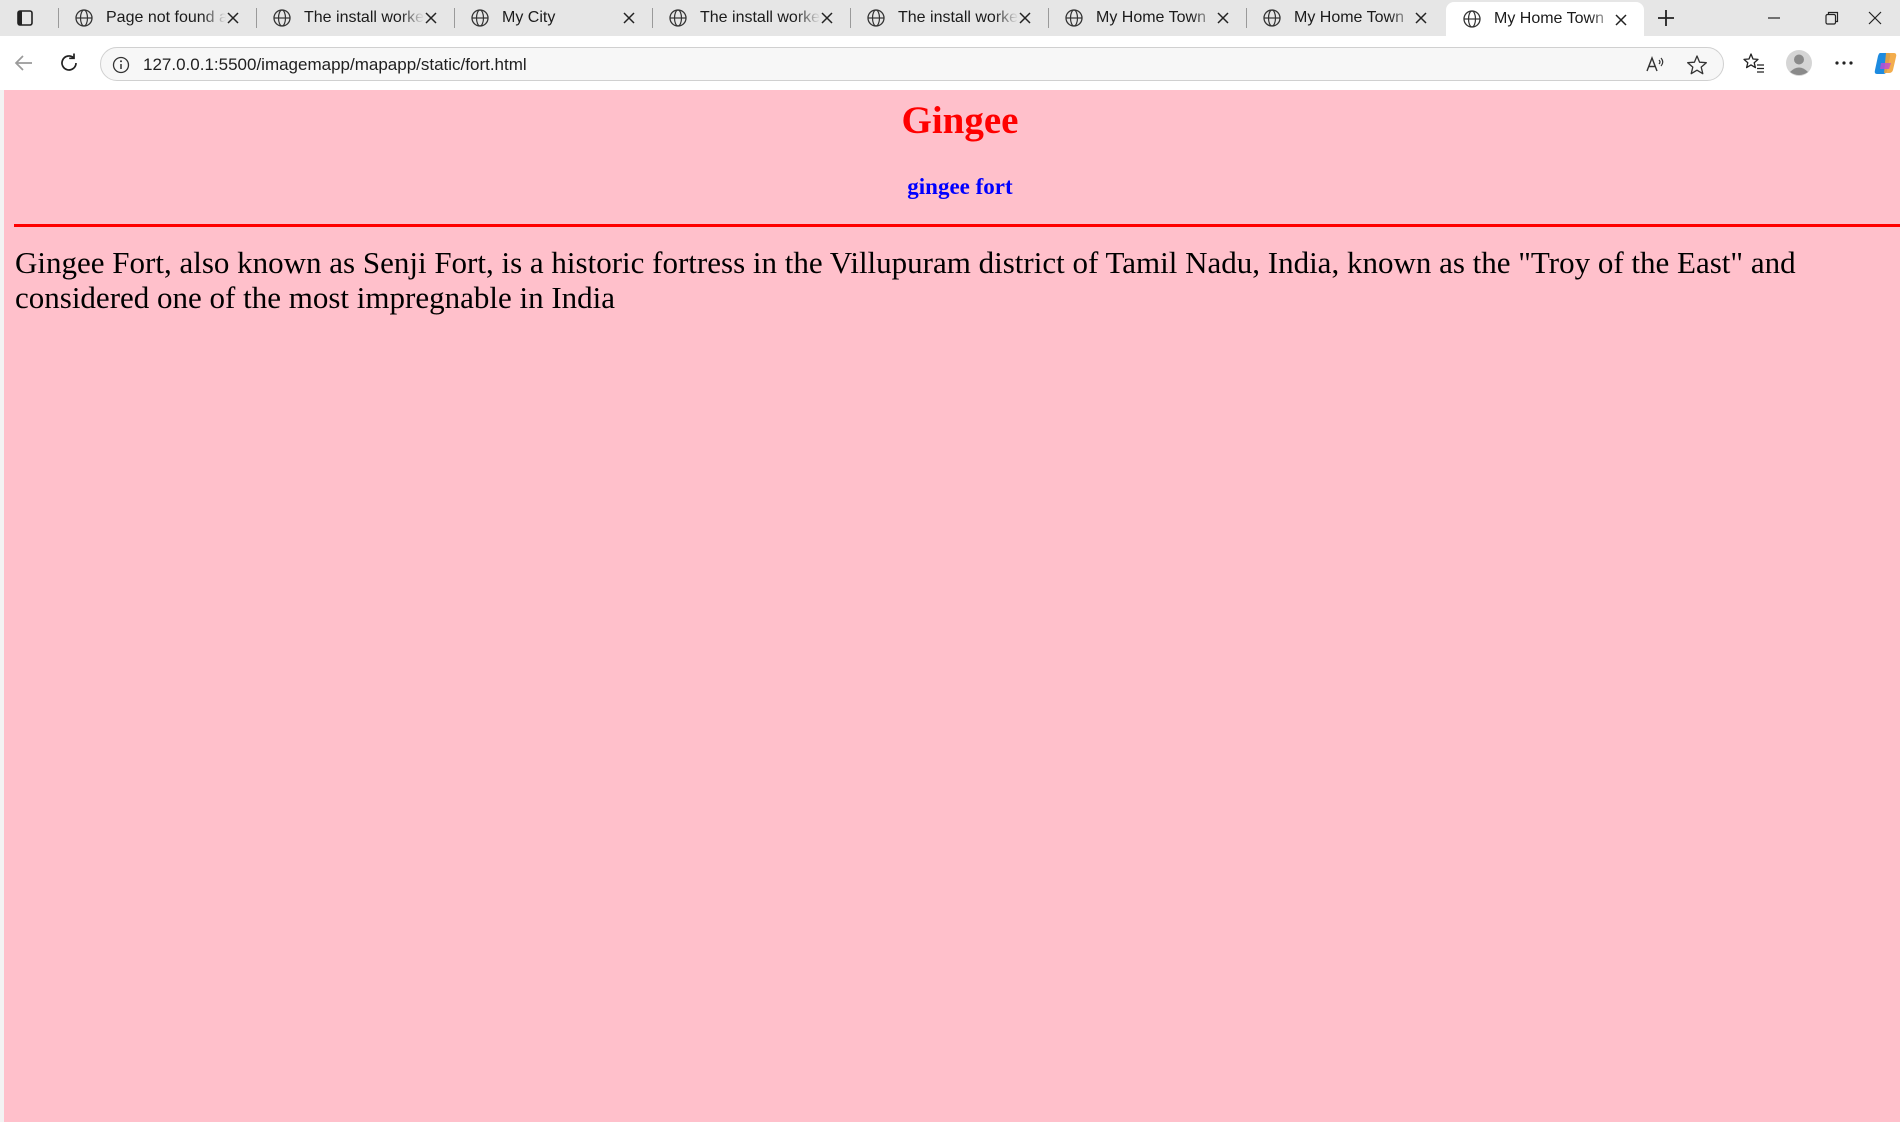  I want to click on window-close-icon, so click(1875, 18).